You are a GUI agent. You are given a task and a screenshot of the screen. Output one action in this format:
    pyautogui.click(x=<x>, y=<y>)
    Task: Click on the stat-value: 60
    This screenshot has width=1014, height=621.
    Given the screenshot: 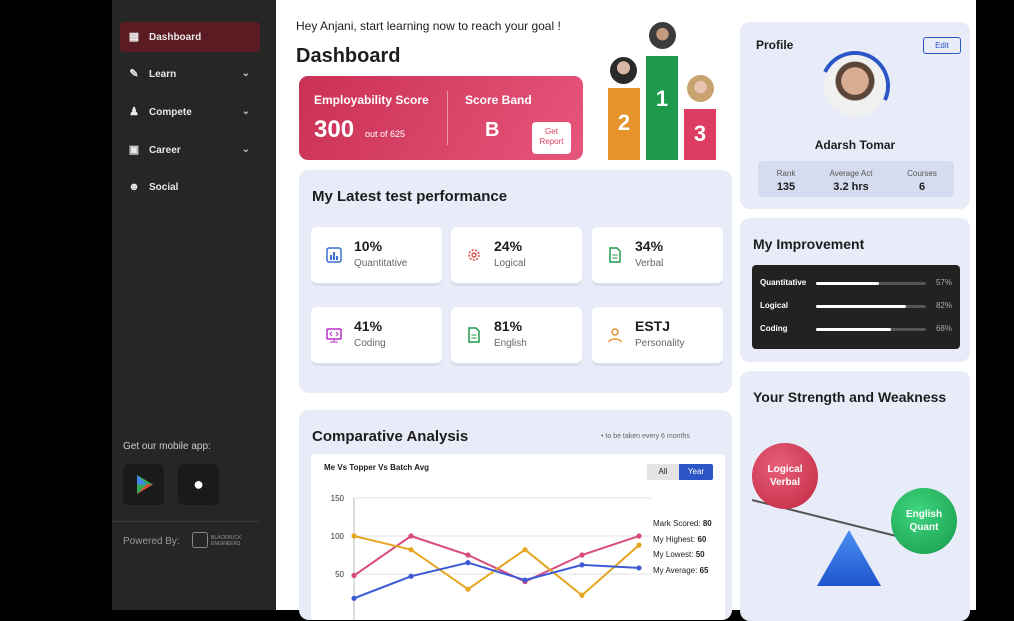 What is the action you would take?
    pyautogui.click(x=702, y=539)
    